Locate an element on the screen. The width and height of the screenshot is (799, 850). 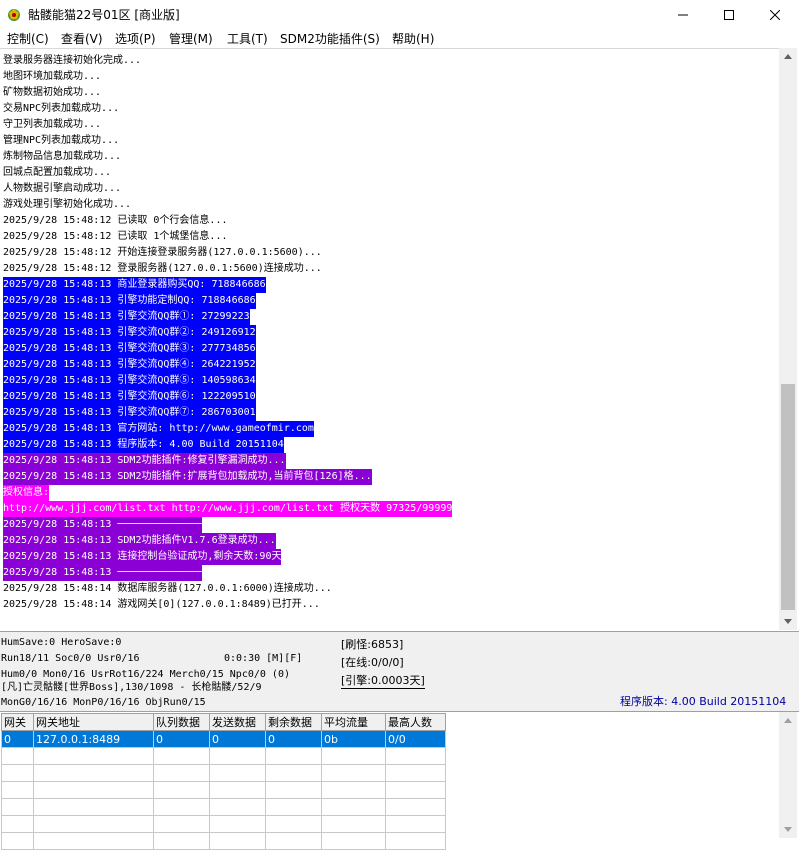
minimize-button is located at coordinates (683, 14).